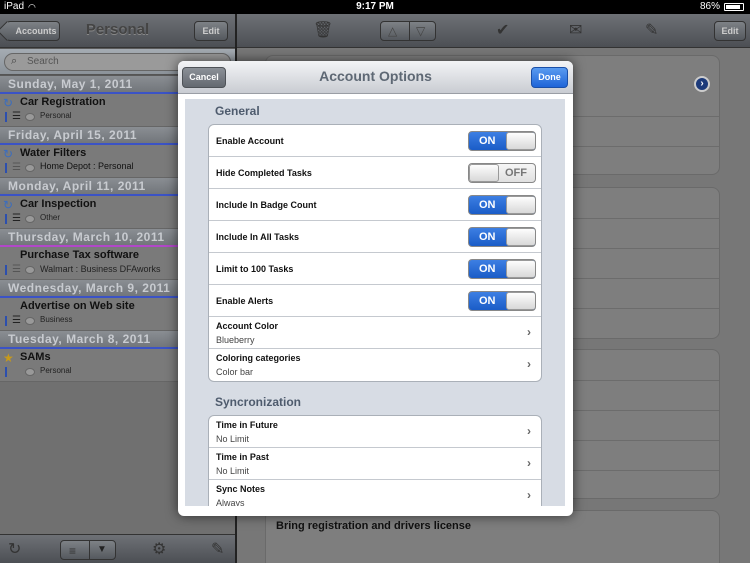 This screenshot has width=750, height=563. Describe the element at coordinates (50, 217) in the screenshot. I see `task-context: Other` at that location.